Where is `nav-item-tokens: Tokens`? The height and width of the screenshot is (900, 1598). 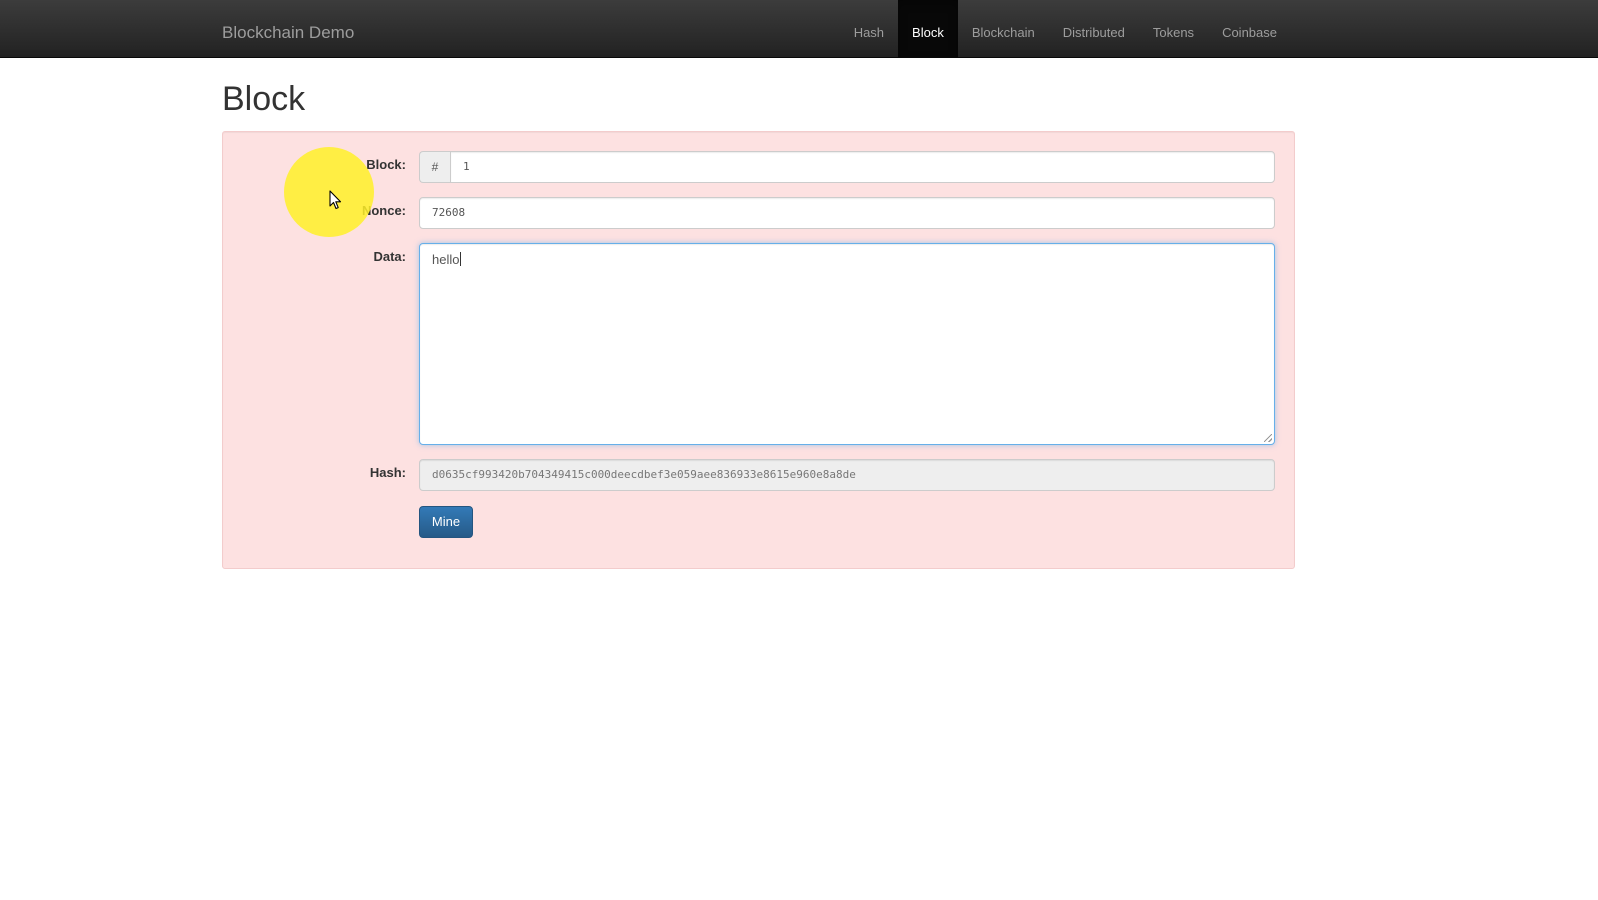
nav-item-tokens: Tokens is located at coordinates (1173, 29).